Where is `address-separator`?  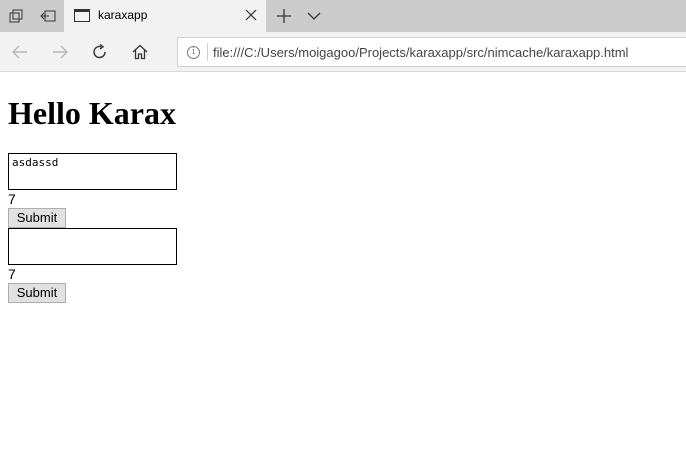 address-separator is located at coordinates (207, 52).